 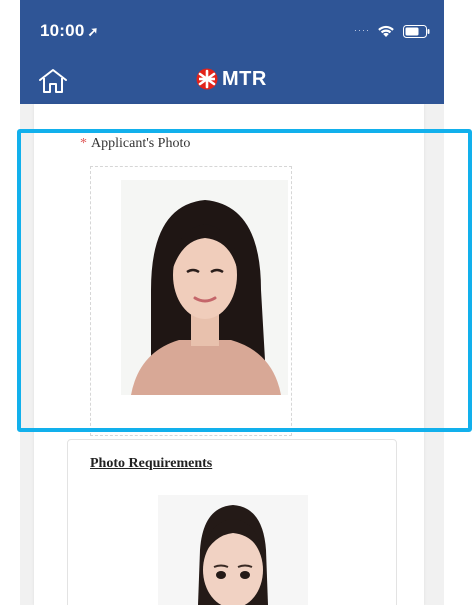 What do you see at coordinates (233, 550) in the screenshot?
I see `sample-photo` at bounding box center [233, 550].